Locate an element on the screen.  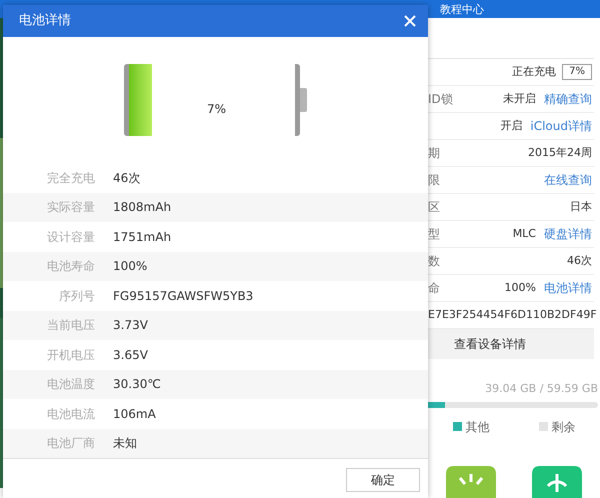
detail-link: 在线查询 is located at coordinates (568, 180).